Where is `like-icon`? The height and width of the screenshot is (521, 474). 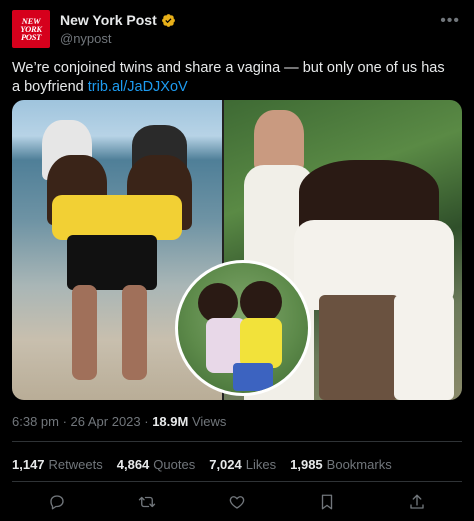
like-icon is located at coordinates (237, 502).